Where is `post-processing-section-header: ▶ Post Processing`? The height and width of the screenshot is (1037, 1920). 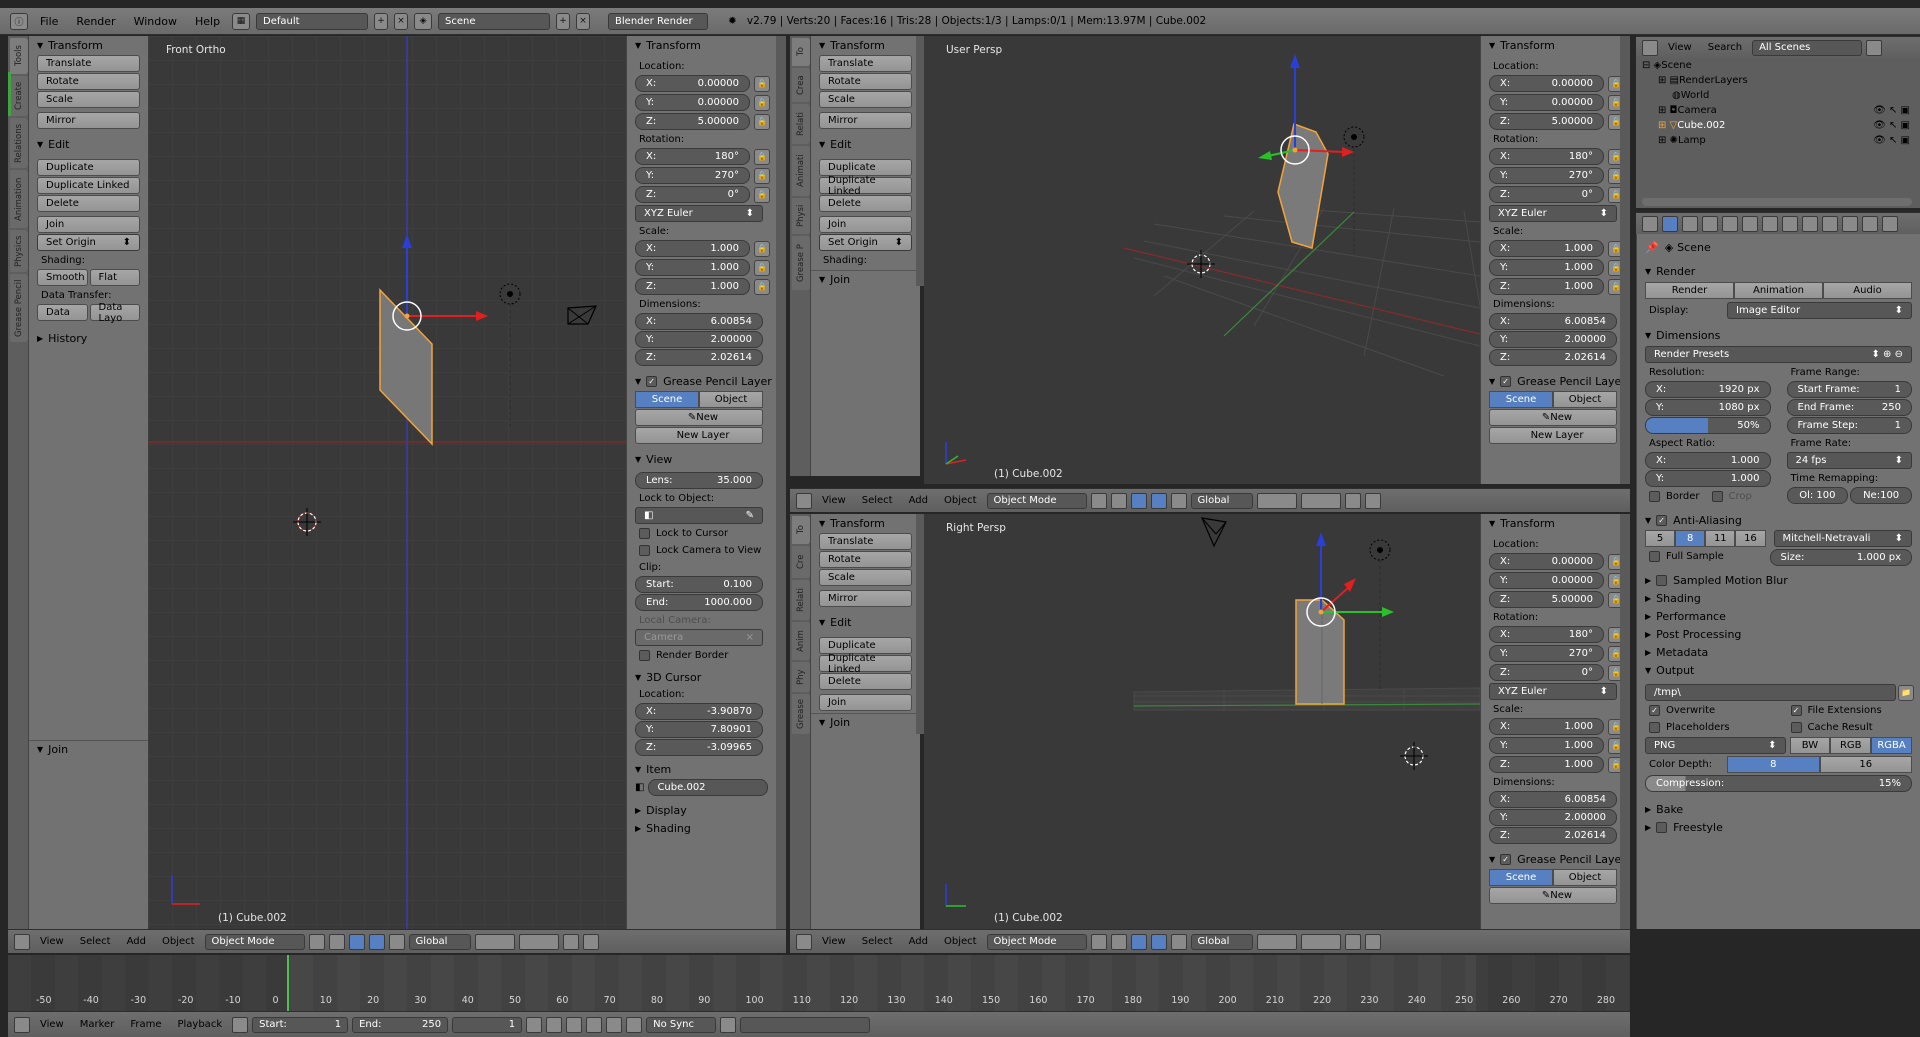 post-processing-section-header: ▶ Post Processing is located at coordinates (1778, 634).